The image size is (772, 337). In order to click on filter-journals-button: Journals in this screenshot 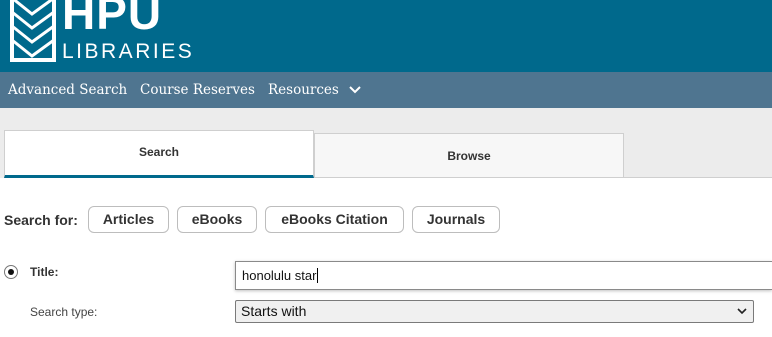, I will do `click(456, 219)`.